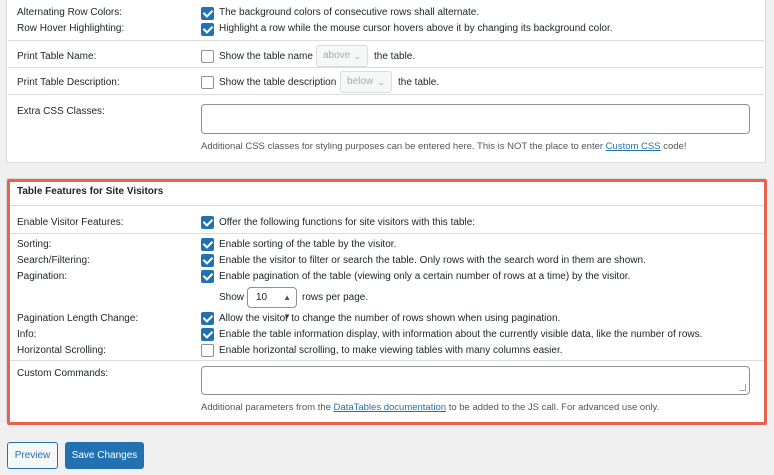 This screenshot has width=774, height=475. Describe the element at coordinates (272, 304) in the screenshot. I see `rows-per-page-input: 10 ▲ ▼` at that location.